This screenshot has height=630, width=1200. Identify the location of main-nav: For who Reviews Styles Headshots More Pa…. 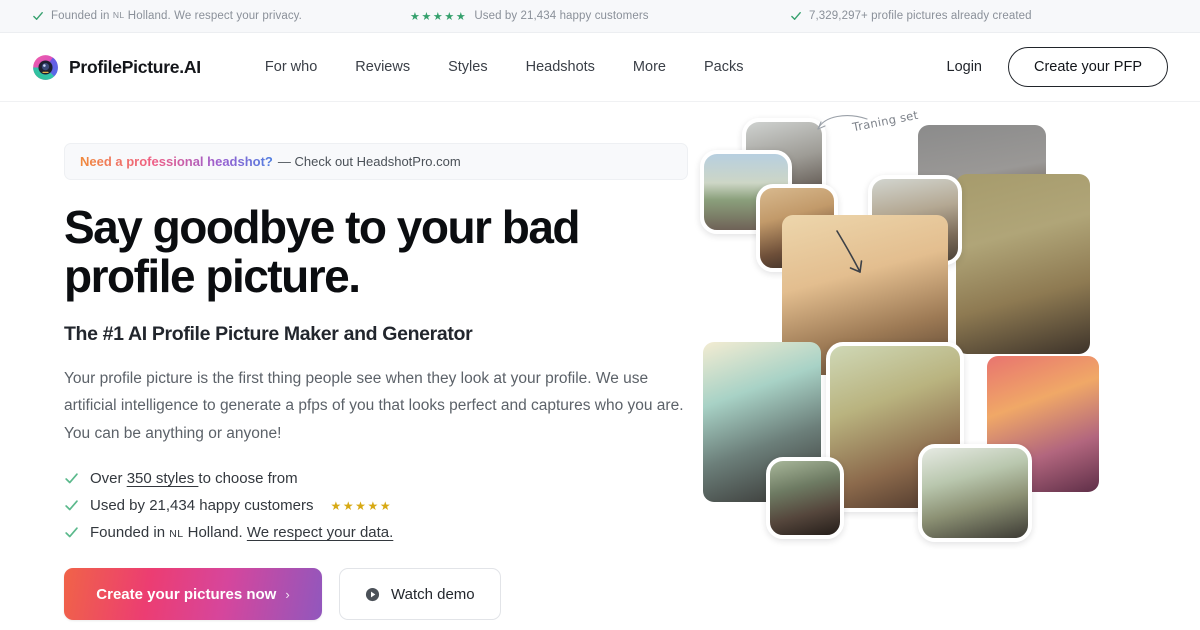
(504, 67).